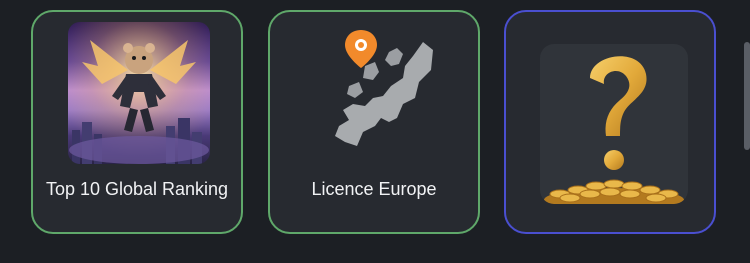 The height and width of the screenshot is (263, 750). What do you see at coordinates (137, 189) in the screenshot?
I see `card-label: Top 10 Global Ranking` at bounding box center [137, 189].